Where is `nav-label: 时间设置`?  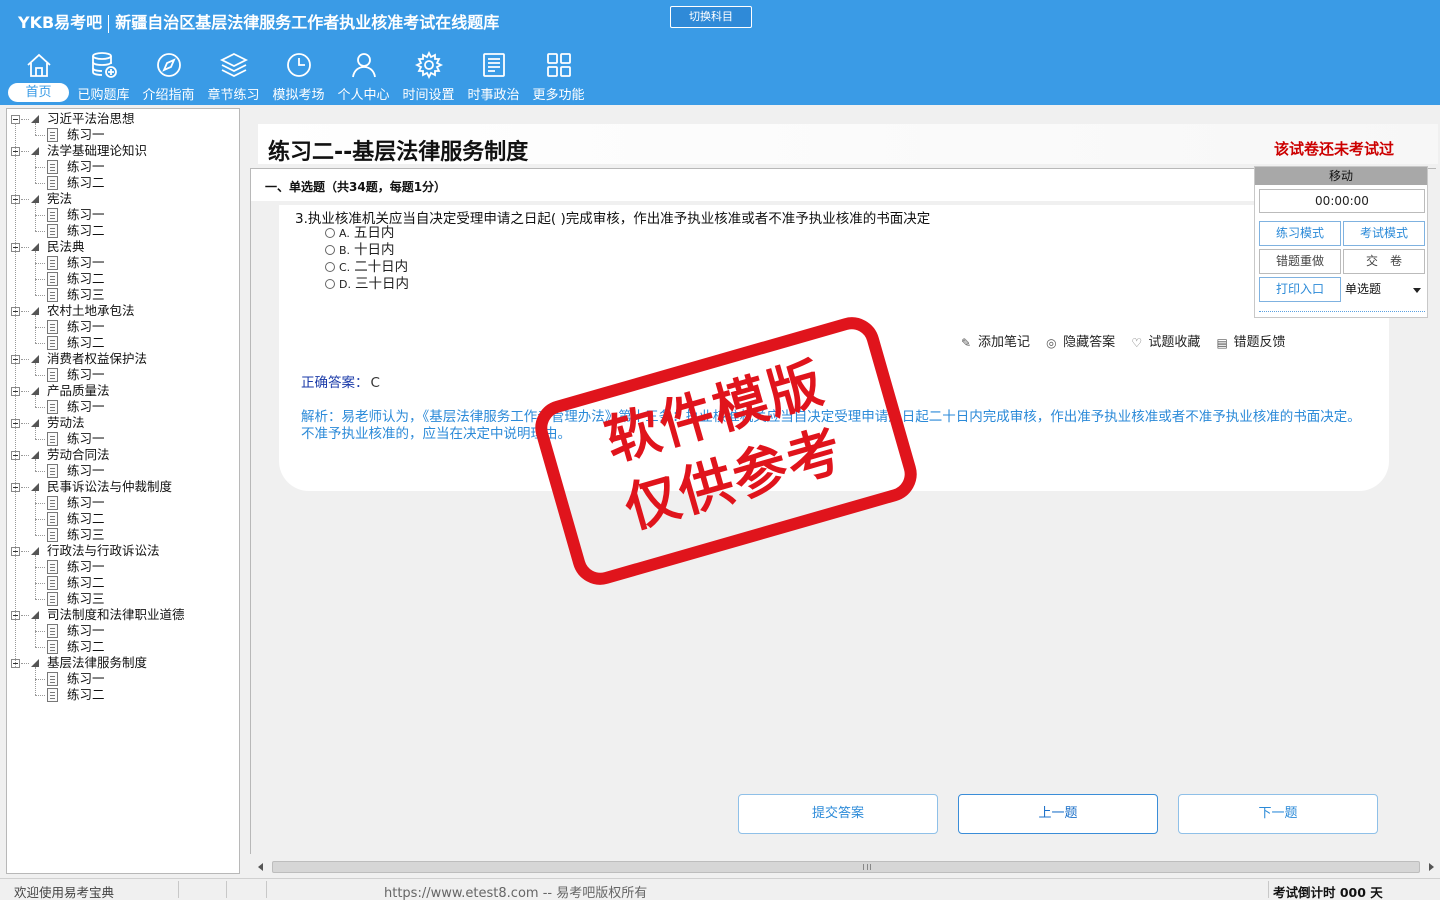
nav-label: 时间设置 is located at coordinates (428, 95).